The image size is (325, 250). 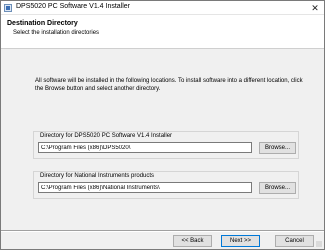 What do you see at coordinates (192, 241) in the screenshot?
I see `back-button: << Back` at bounding box center [192, 241].